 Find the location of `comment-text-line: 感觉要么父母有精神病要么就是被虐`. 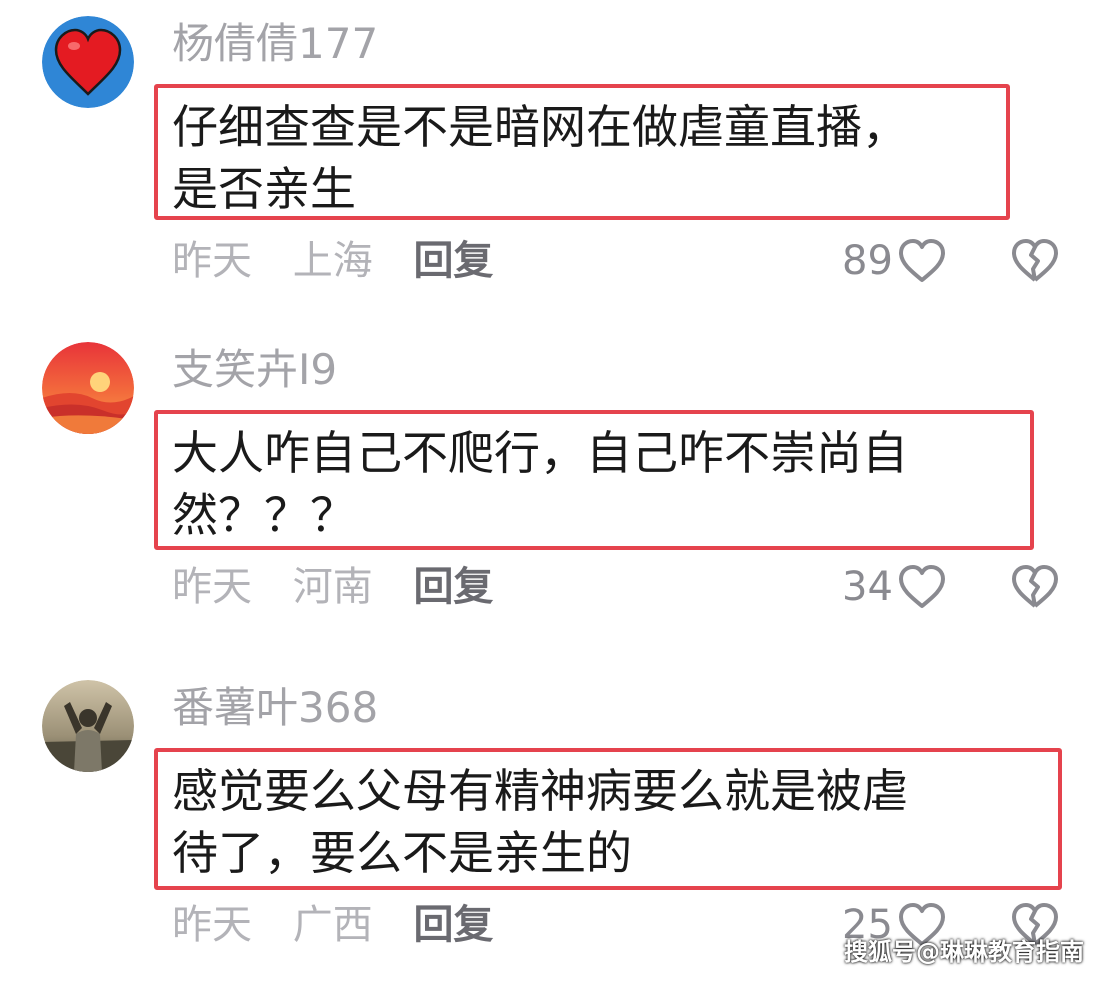

comment-text-line: 感觉要么父母有精神病要么就是被虐 is located at coordinates (540, 791).